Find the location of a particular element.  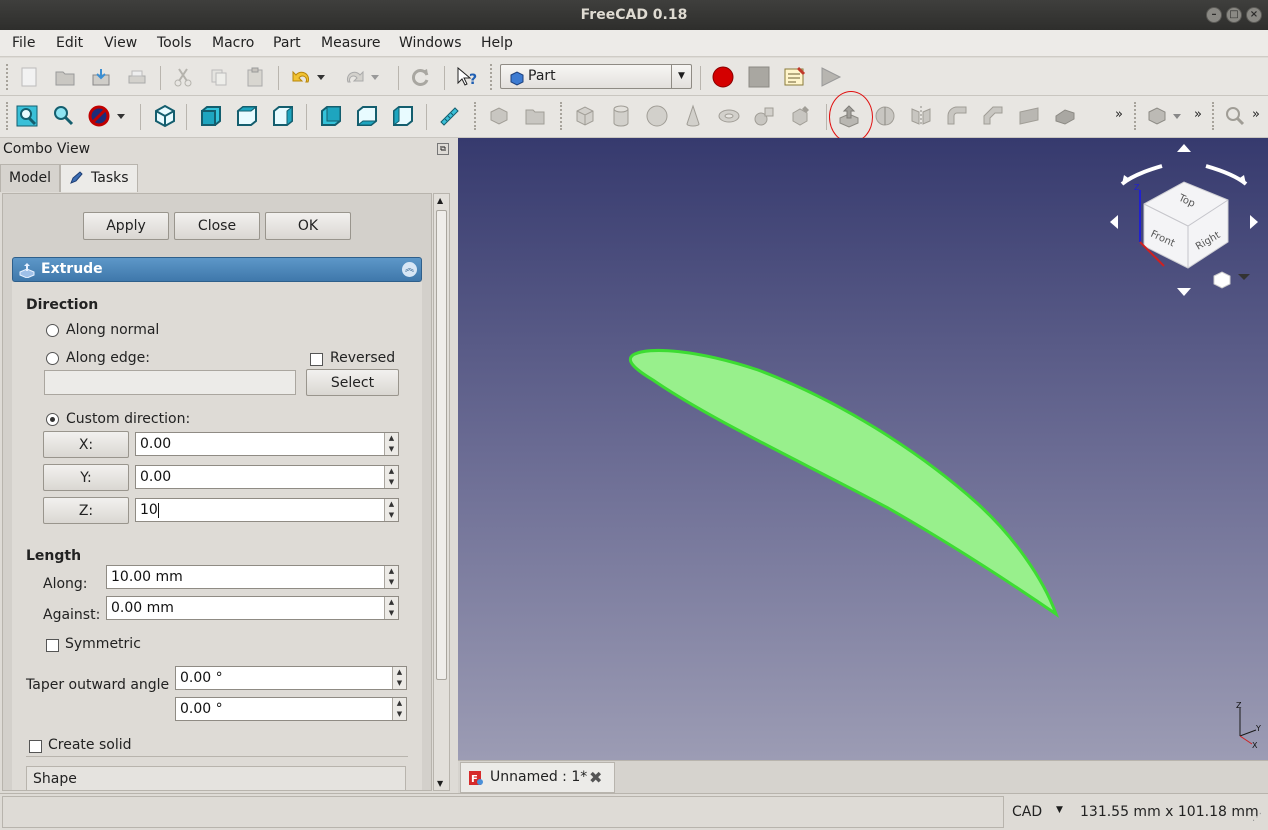

menu-view: View is located at coordinates (120, 43).